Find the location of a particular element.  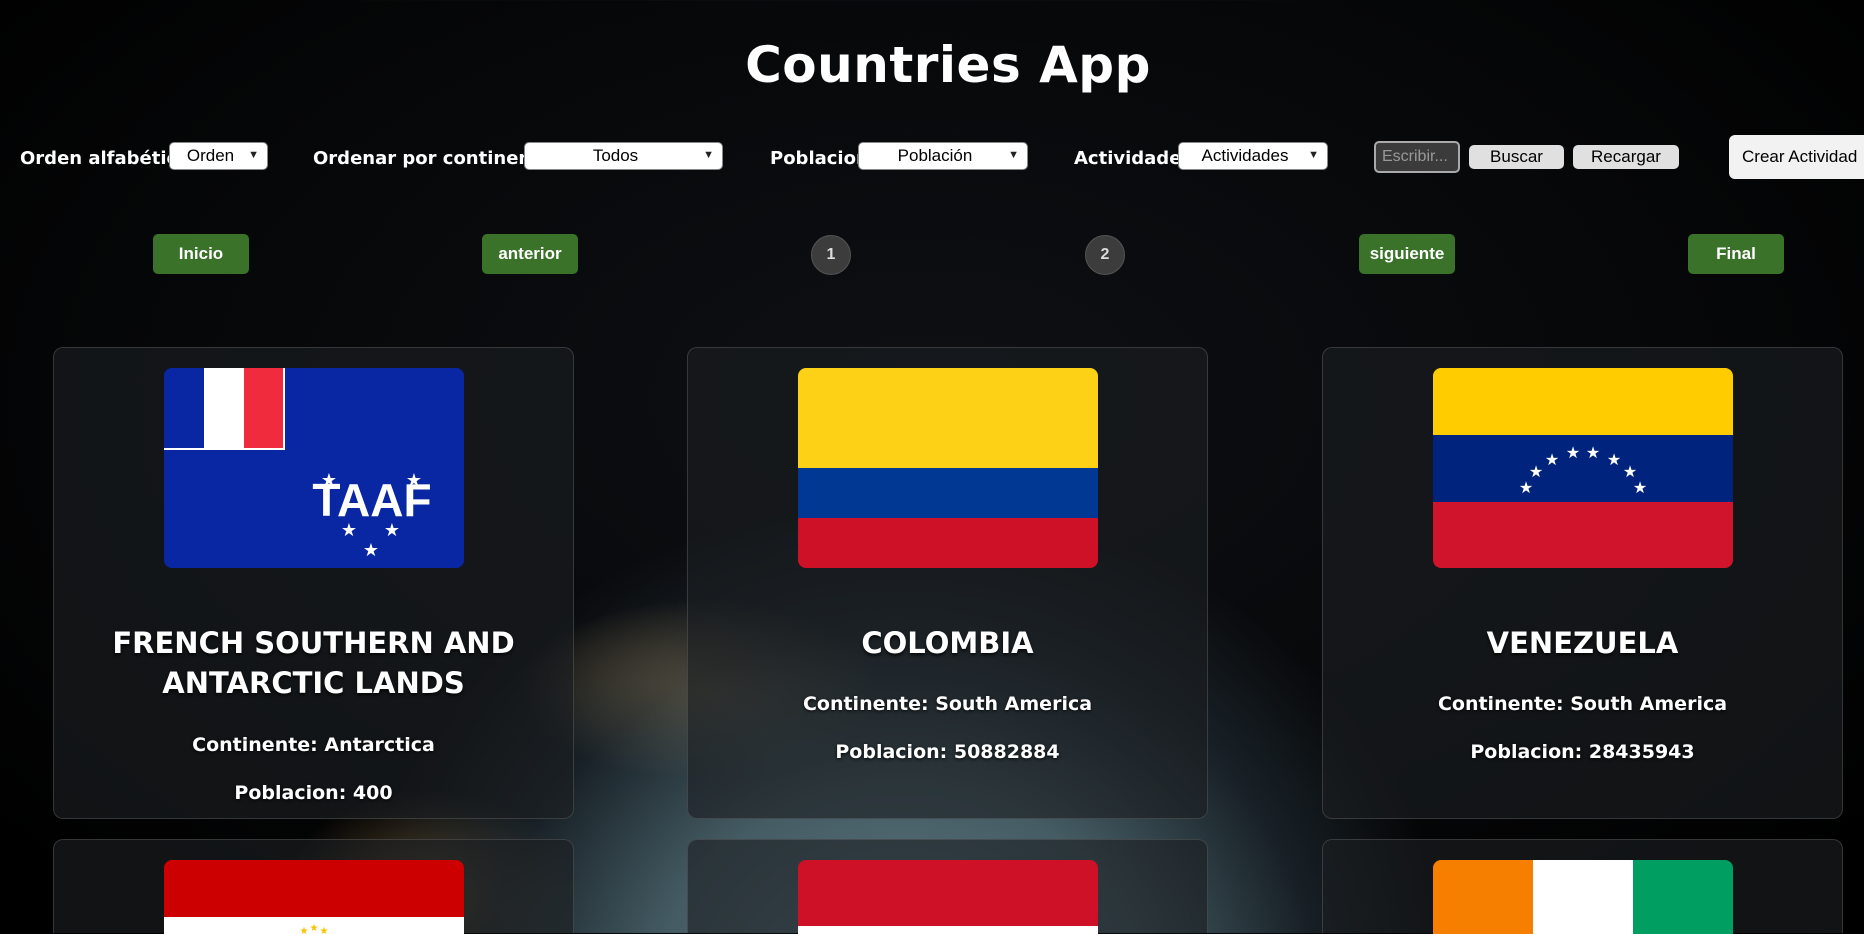

next-page-button: siguiente is located at coordinates (1407, 254).